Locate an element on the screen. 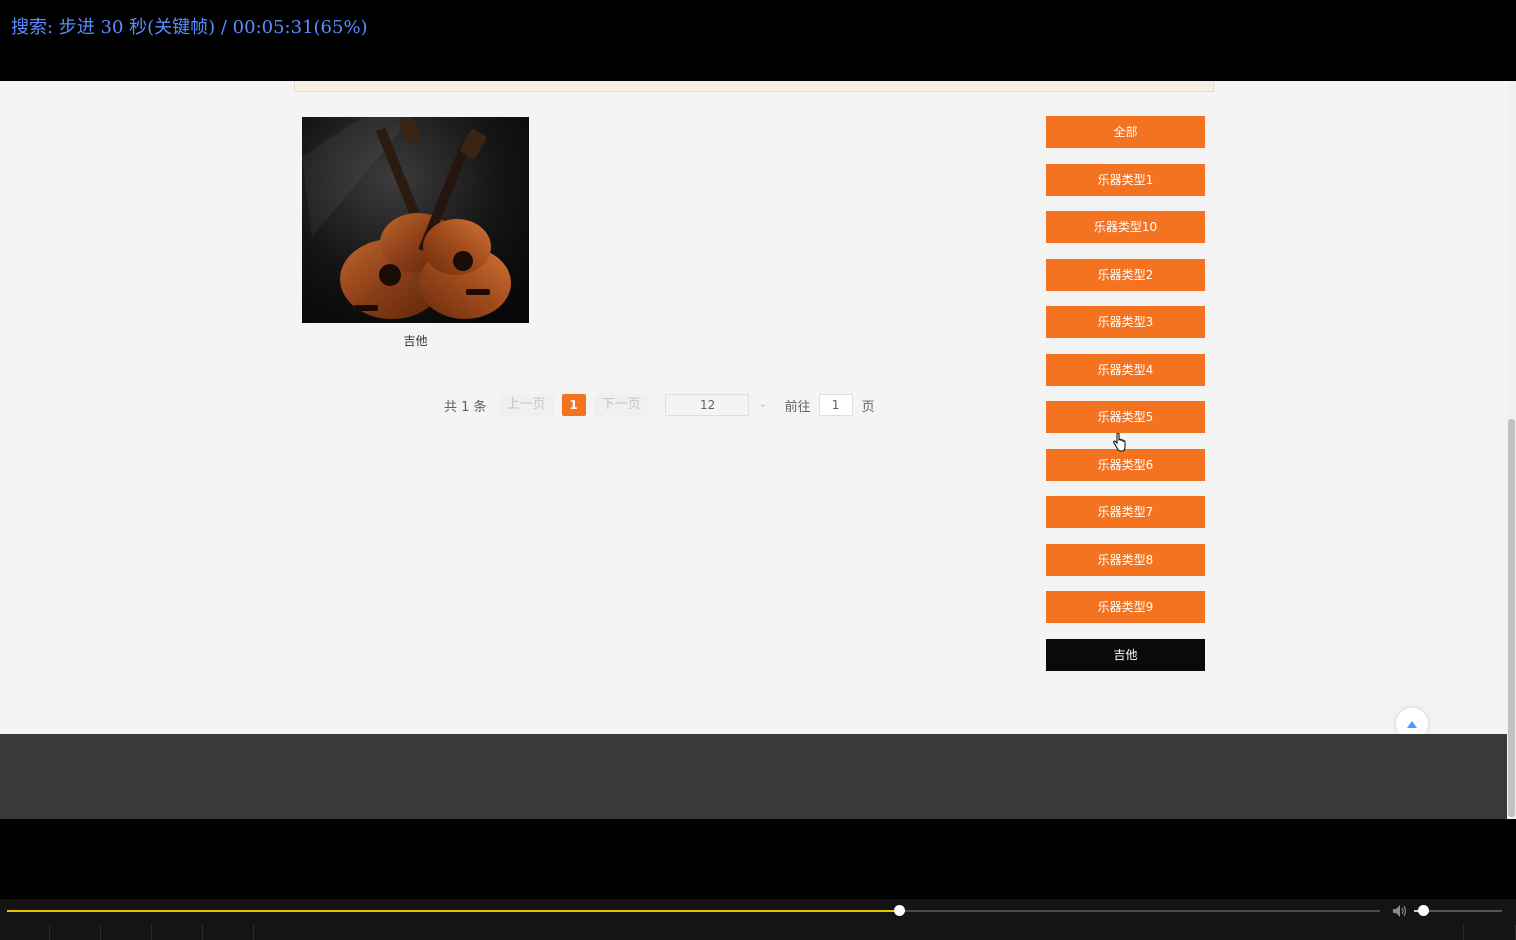 The image size is (1516, 940). category-button-type7: 乐器类型7 is located at coordinates (1125, 512).